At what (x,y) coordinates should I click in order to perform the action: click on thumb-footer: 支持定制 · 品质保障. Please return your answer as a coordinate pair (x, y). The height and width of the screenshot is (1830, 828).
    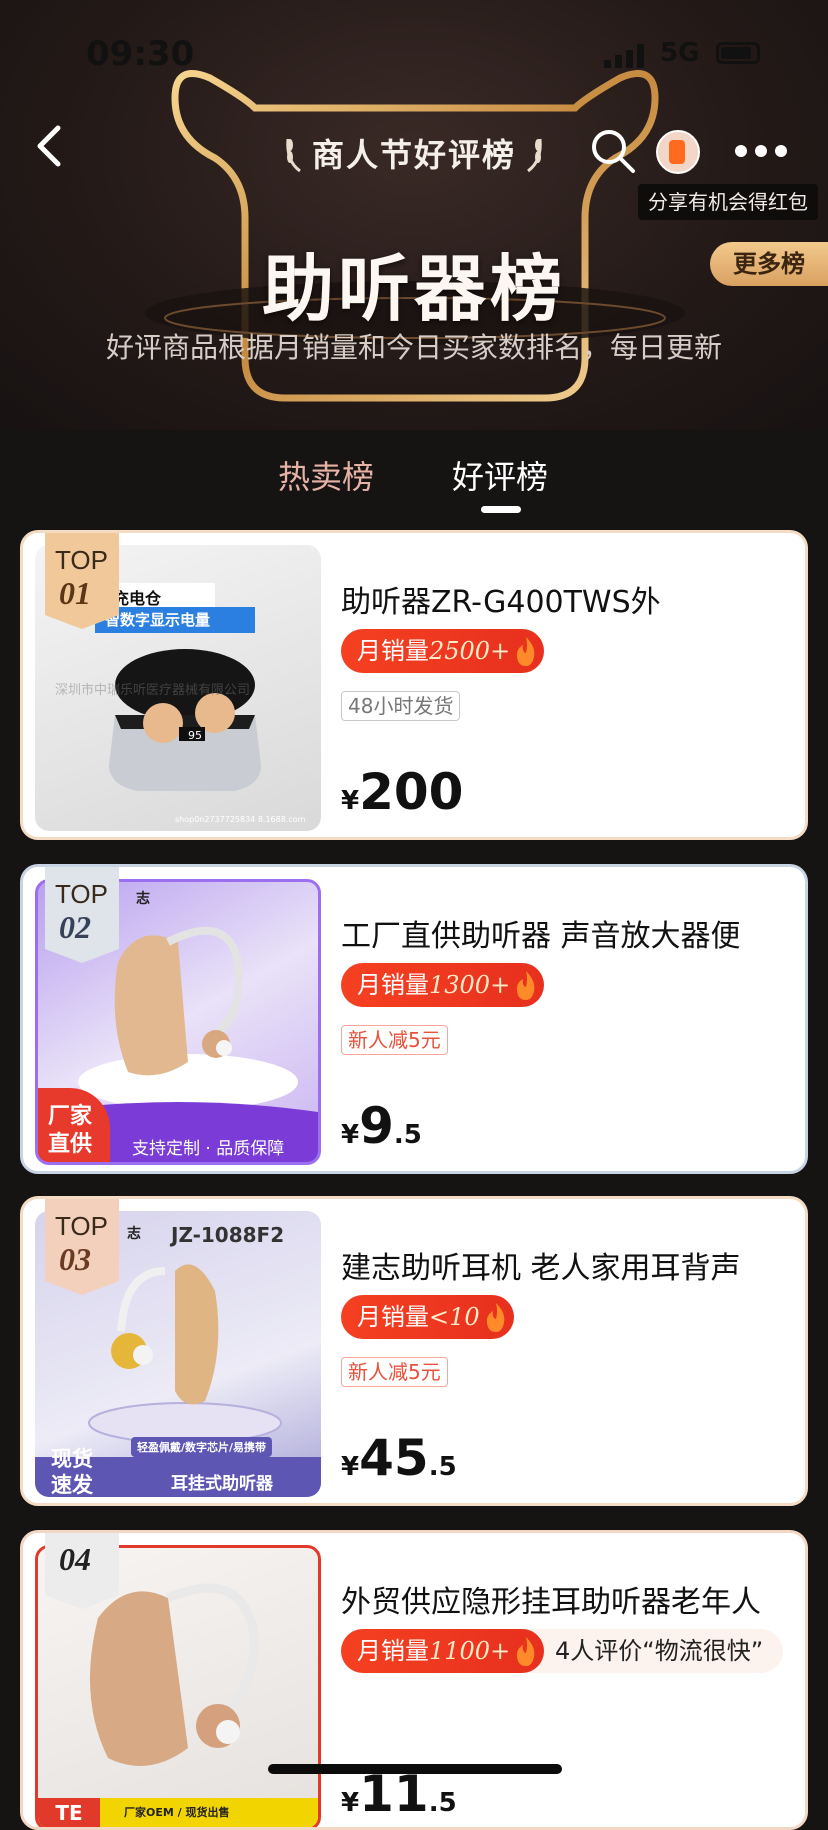
    Looking at the image, I should click on (208, 1149).